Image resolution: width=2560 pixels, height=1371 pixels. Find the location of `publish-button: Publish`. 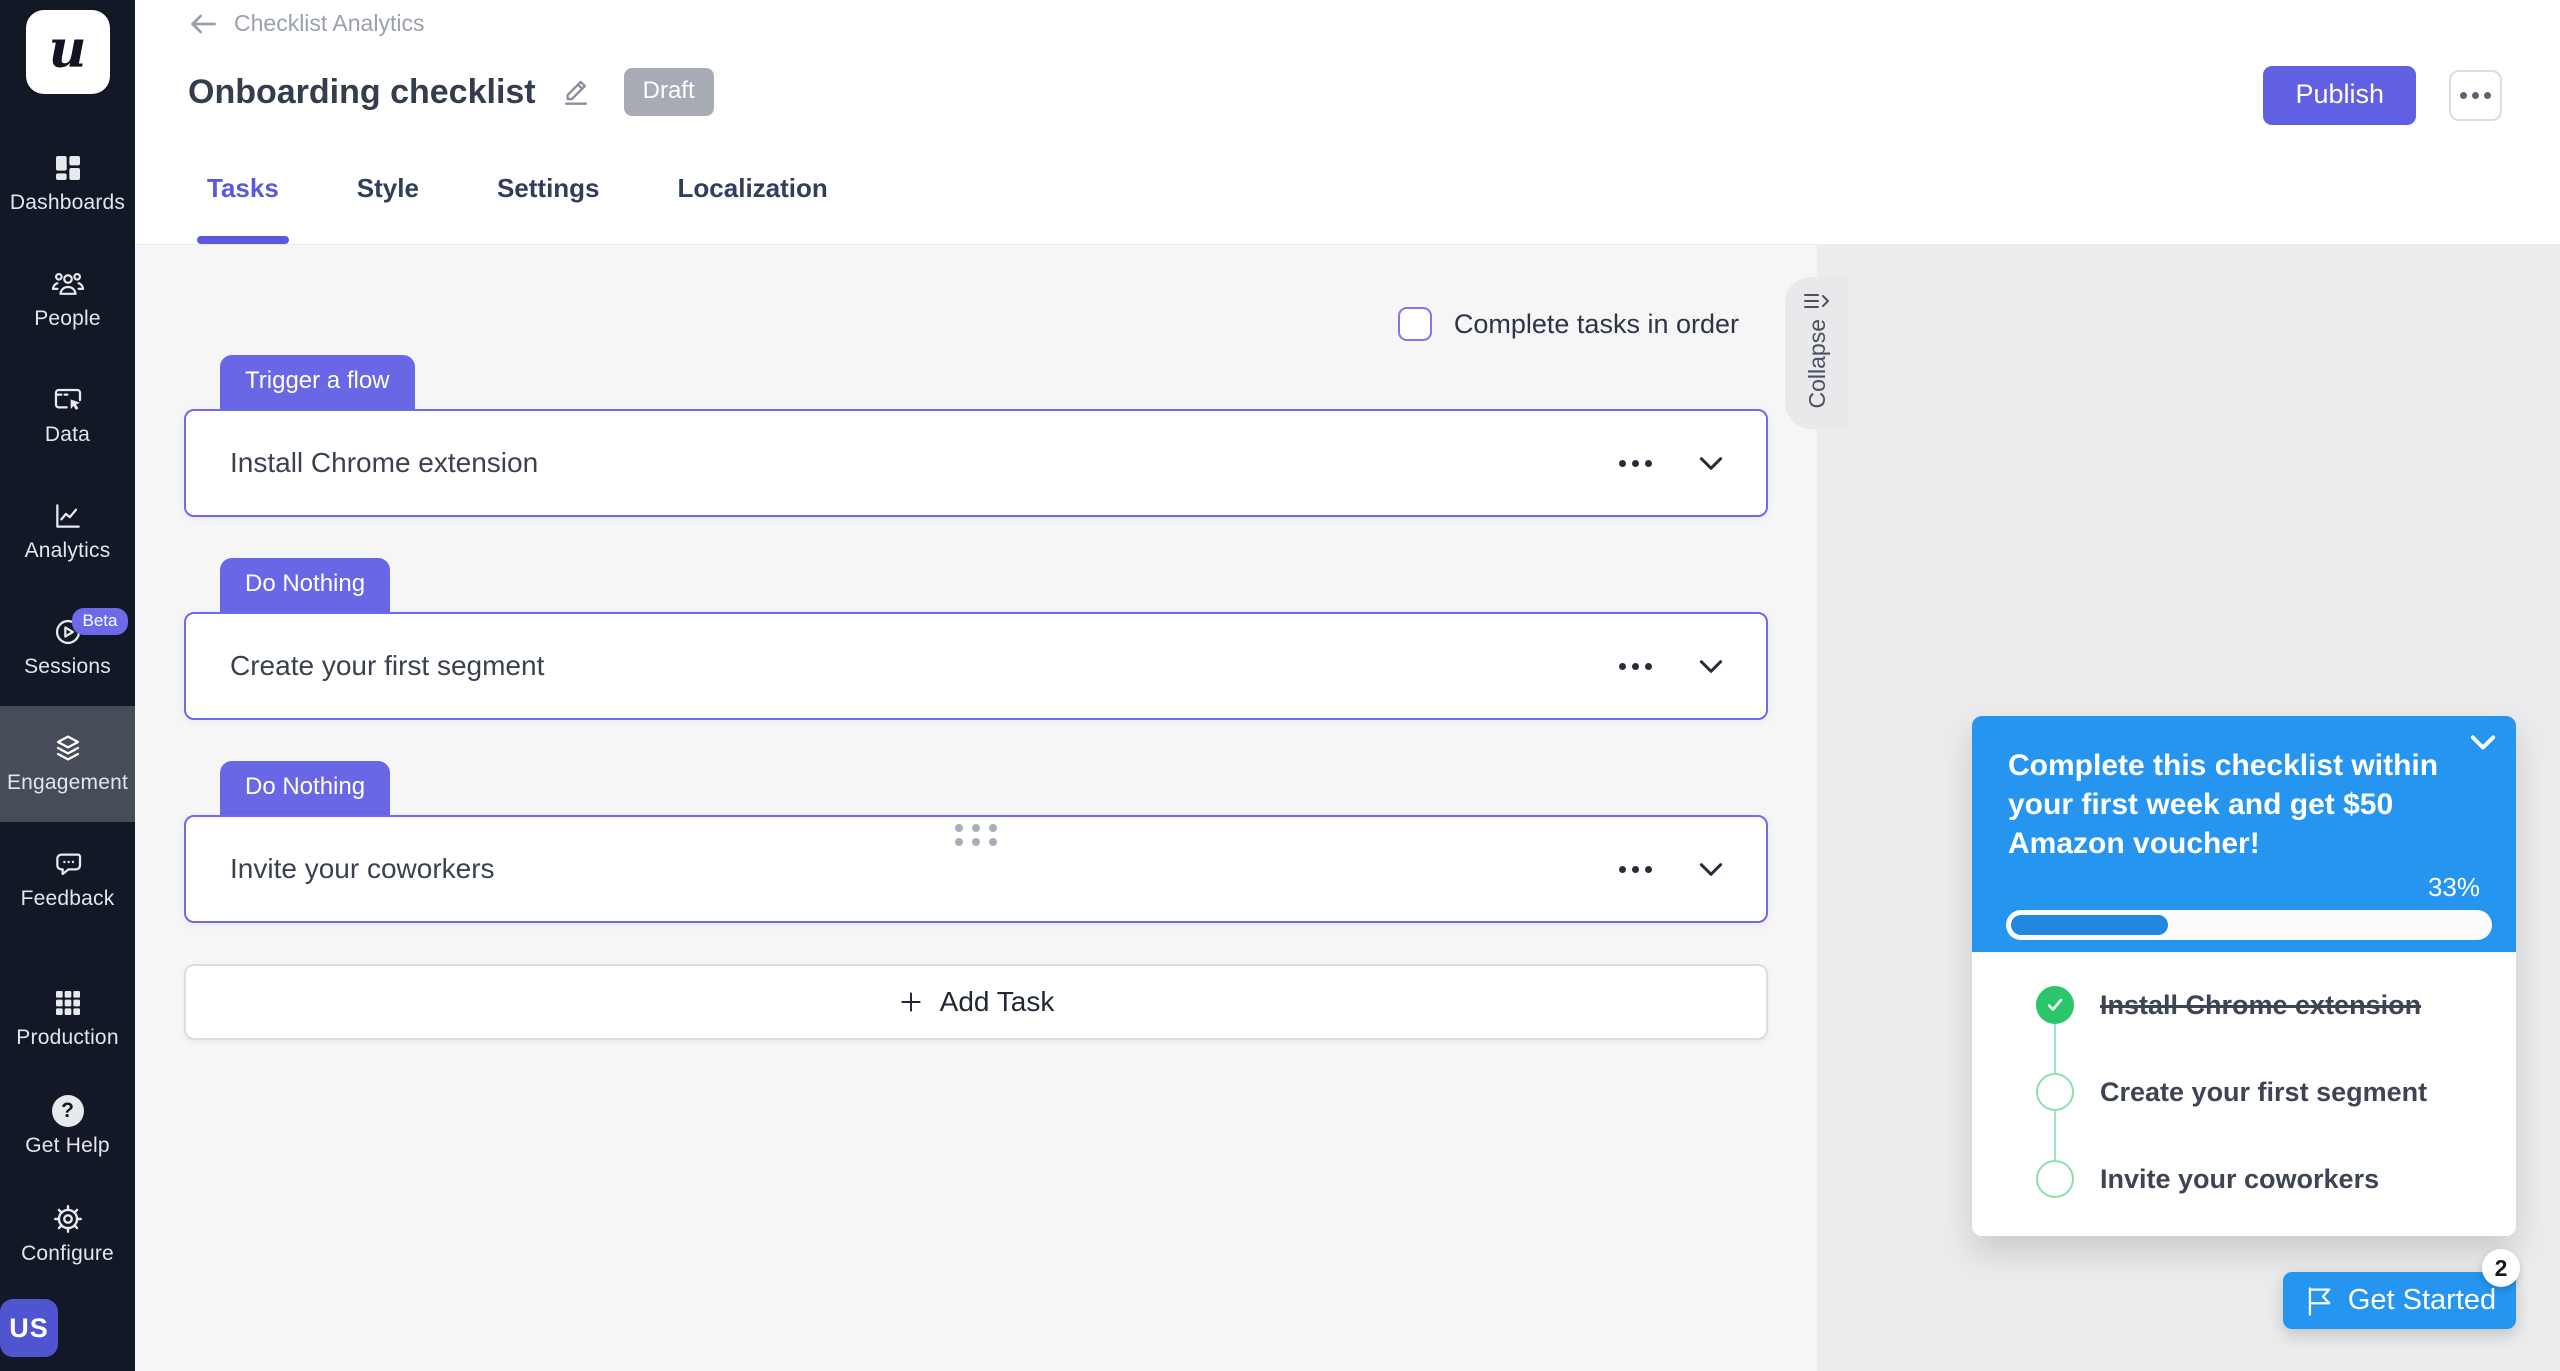

publish-button: Publish is located at coordinates (2339, 95).